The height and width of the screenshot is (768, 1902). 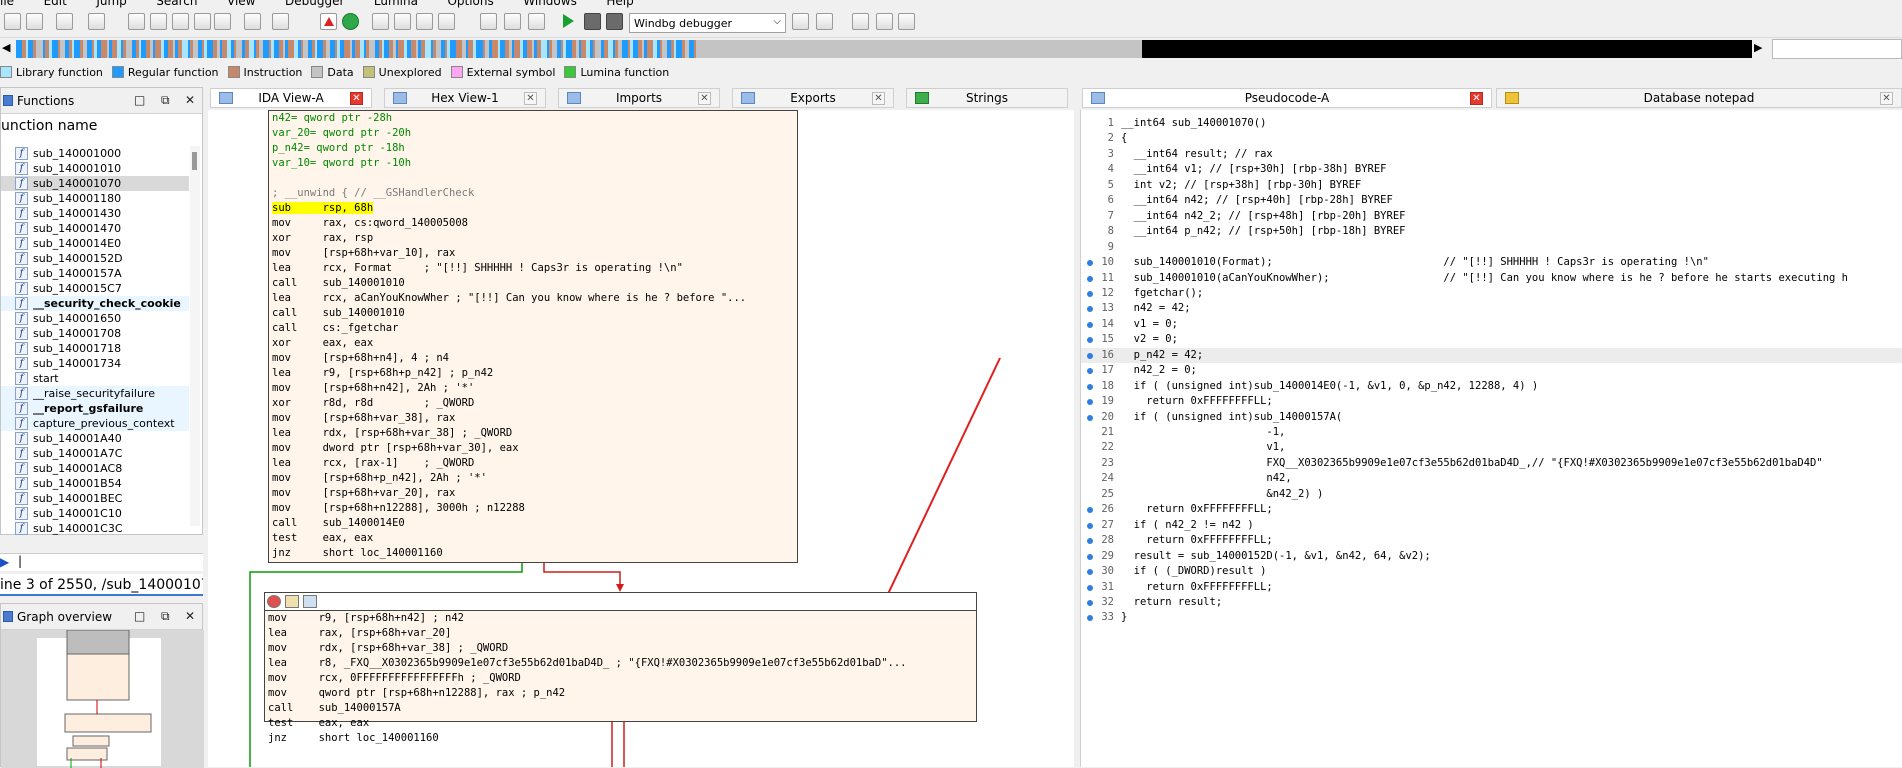 I want to click on asm-line: mov rdx, [rsp+68h+var_38] ; _QWORD, so click(x=620, y=648).